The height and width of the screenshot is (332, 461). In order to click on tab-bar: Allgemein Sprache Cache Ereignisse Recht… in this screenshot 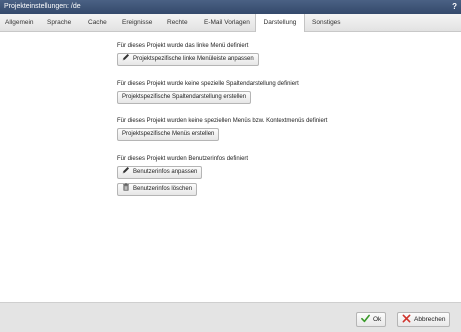, I will do `click(230, 23)`.